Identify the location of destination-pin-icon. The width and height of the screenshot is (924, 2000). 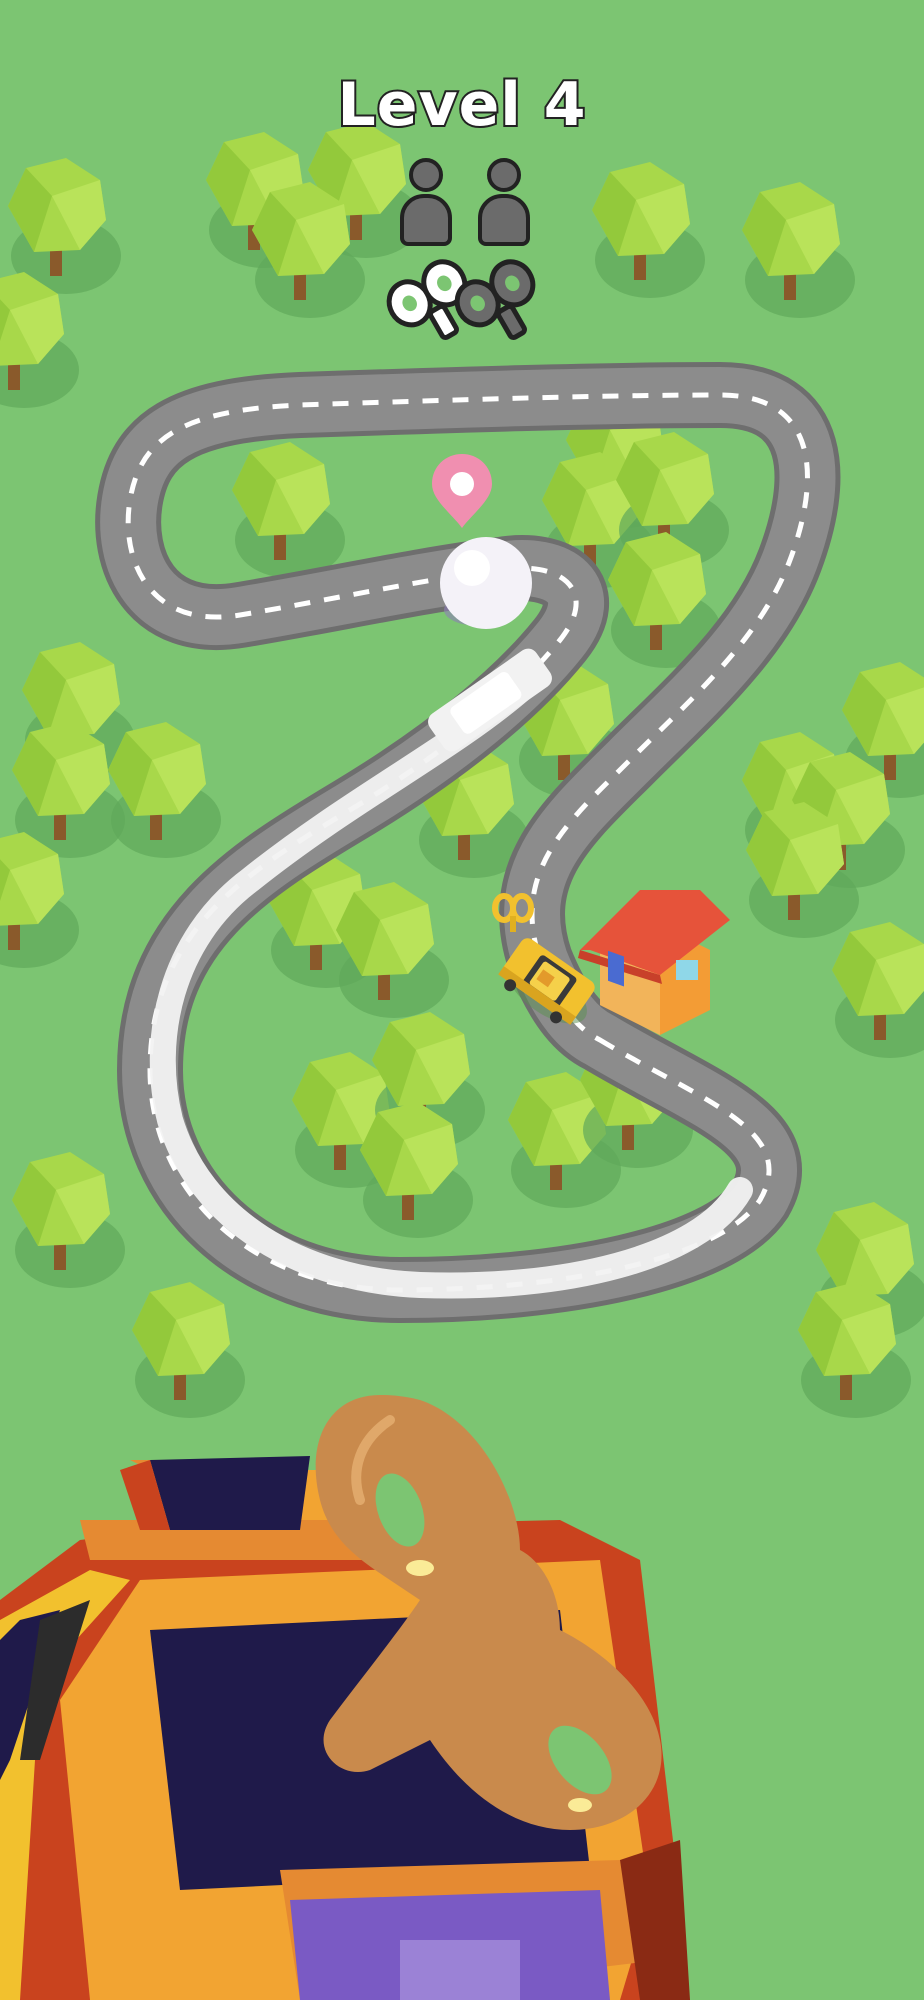
(462, 491).